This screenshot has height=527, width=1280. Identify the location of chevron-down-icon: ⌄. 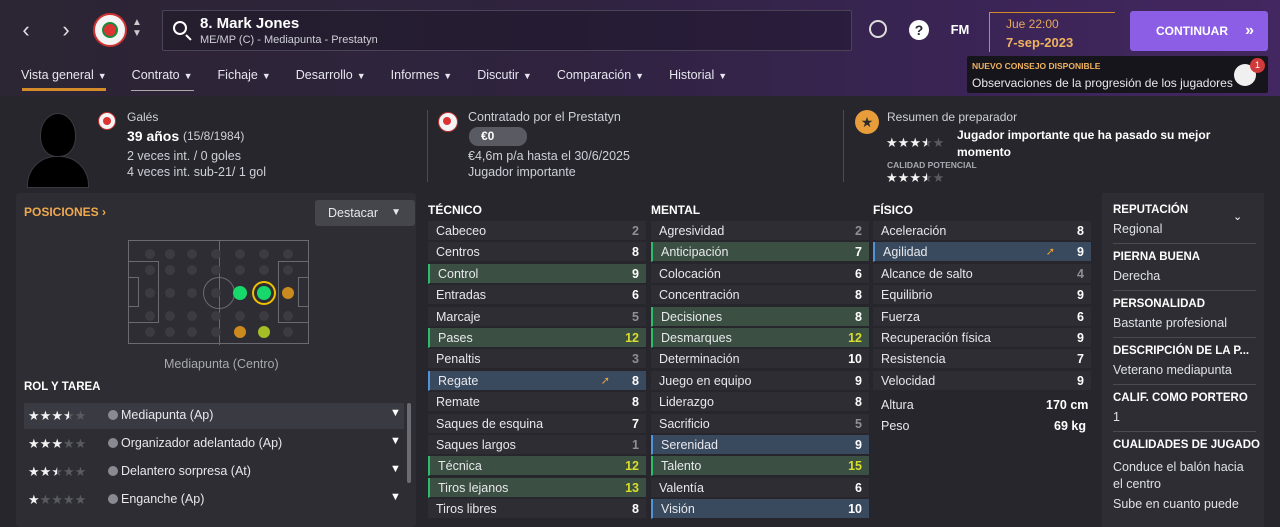
(1237, 216).